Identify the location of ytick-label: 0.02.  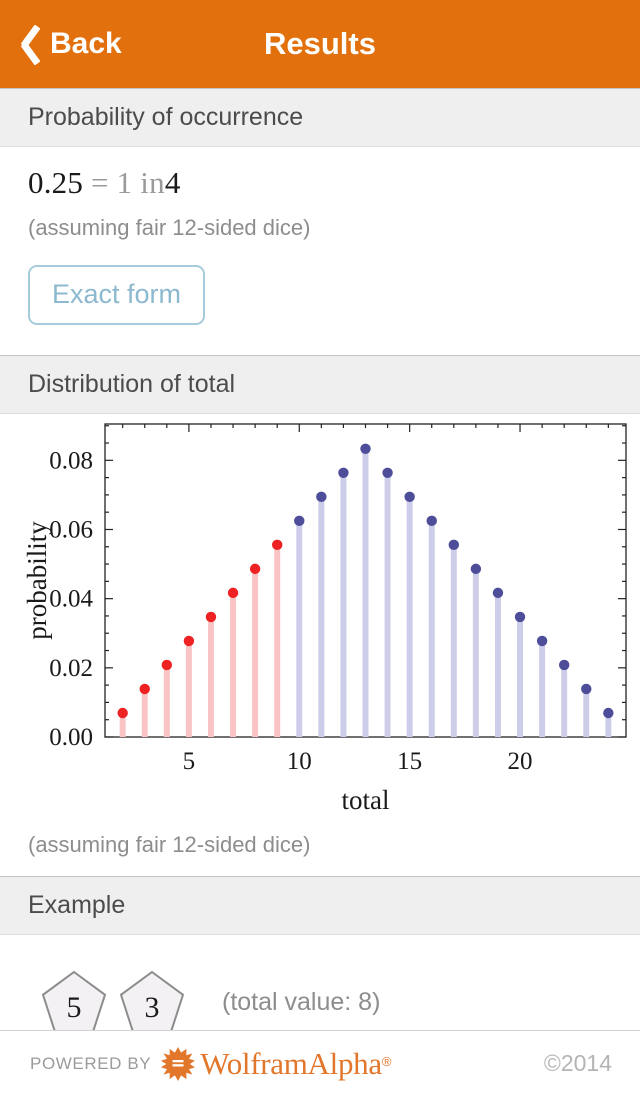
(71, 668).